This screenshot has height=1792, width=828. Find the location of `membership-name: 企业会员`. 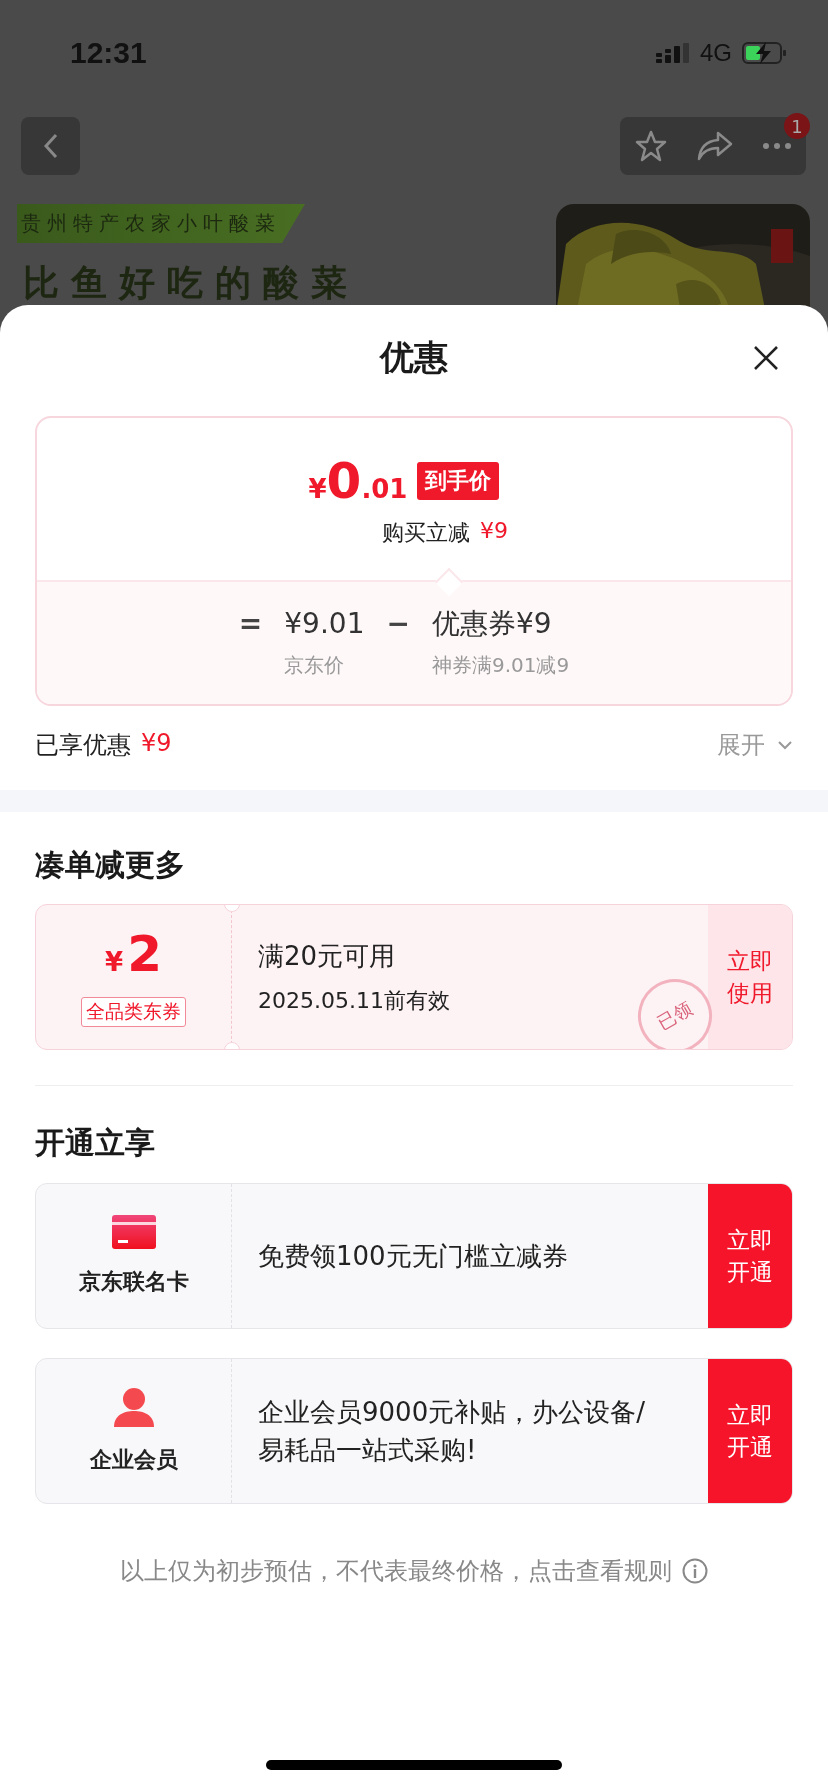

membership-name: 企业会员 is located at coordinates (133, 1460).